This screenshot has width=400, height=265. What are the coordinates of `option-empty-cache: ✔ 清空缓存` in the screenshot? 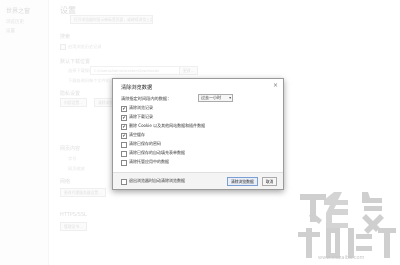 It's located at (196, 135).